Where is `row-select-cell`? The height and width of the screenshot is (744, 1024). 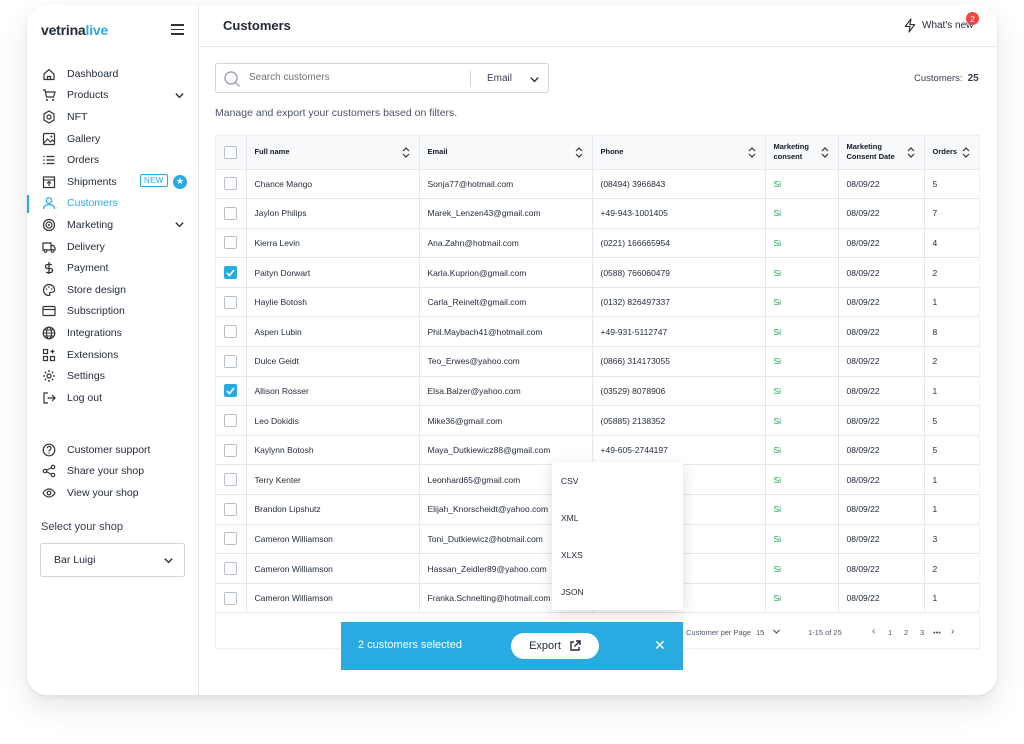
row-select-cell is located at coordinates (231, 243).